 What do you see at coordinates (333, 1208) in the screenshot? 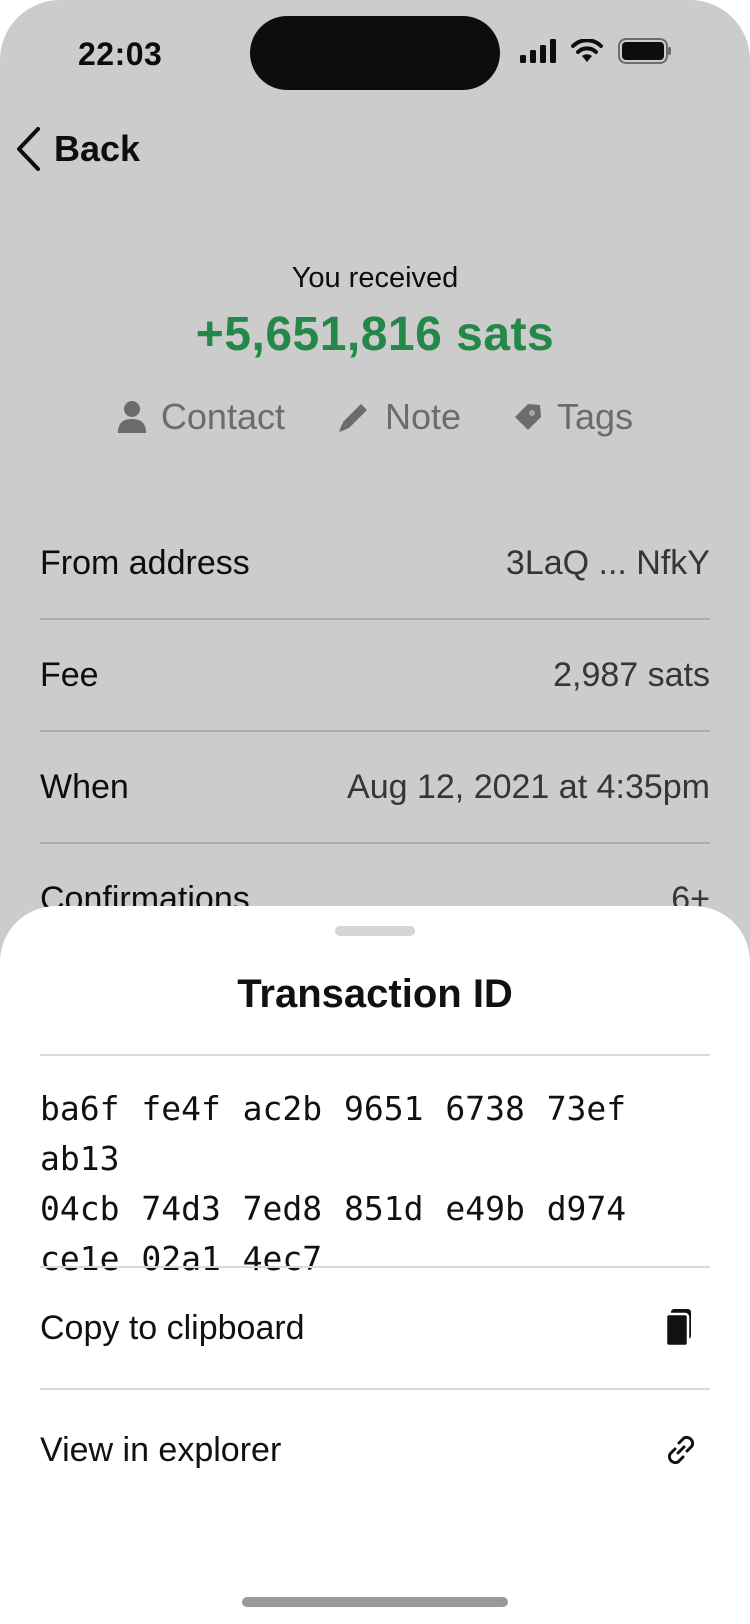
I see `txid-line: 04cb 74d3 7ed8 851d e49b d974` at bounding box center [333, 1208].